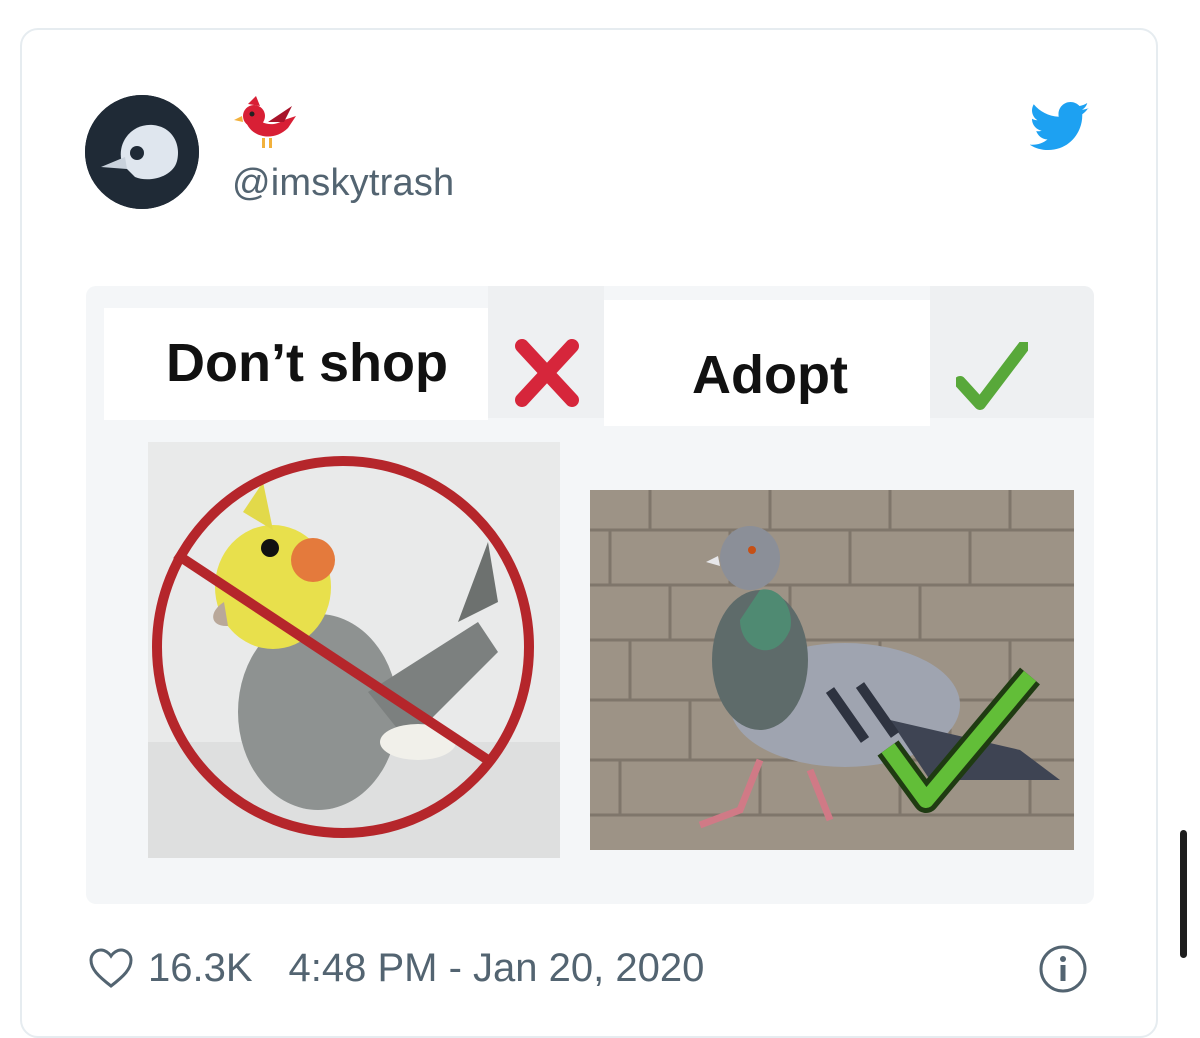 This screenshot has width=1200, height=1038. I want to click on twitter-bird-icon, so click(1060, 127).